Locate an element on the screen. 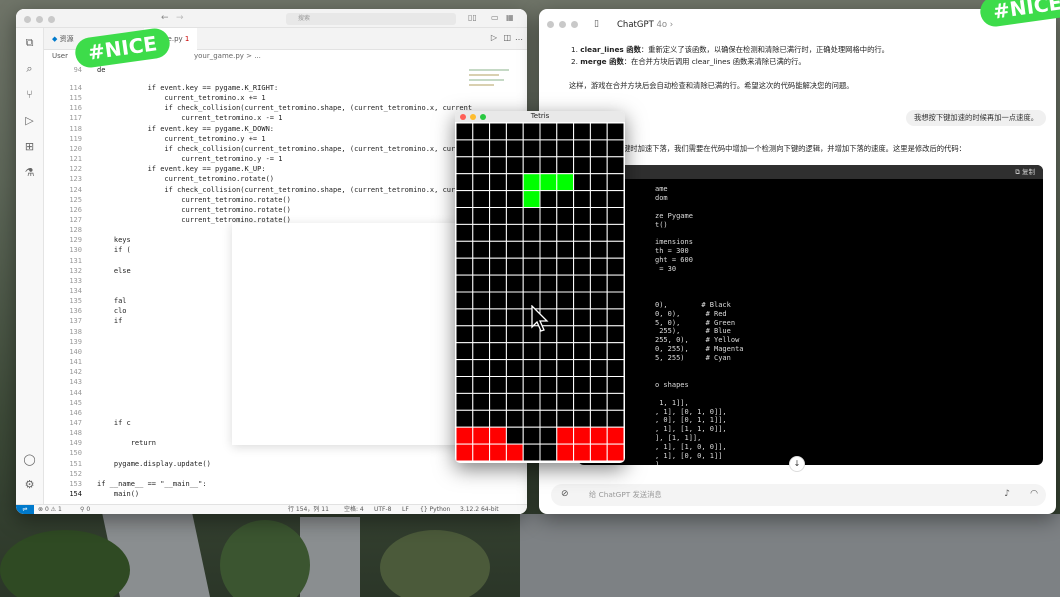 Image resolution: width=1060 pixels, height=597 pixels. line-number: 119 is located at coordinates (75, 138).